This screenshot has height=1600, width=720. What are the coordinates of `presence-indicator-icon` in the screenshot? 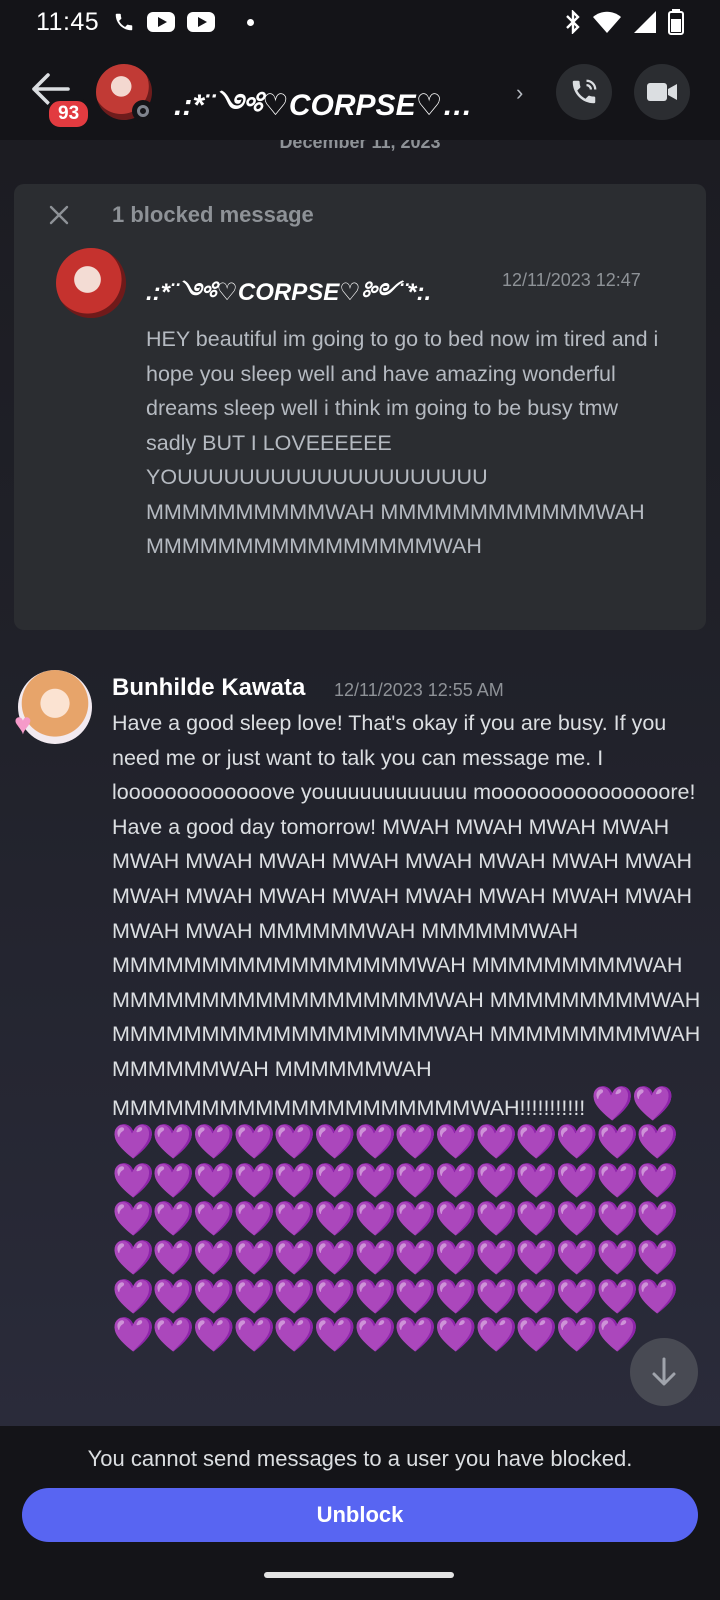 It's located at (143, 111).